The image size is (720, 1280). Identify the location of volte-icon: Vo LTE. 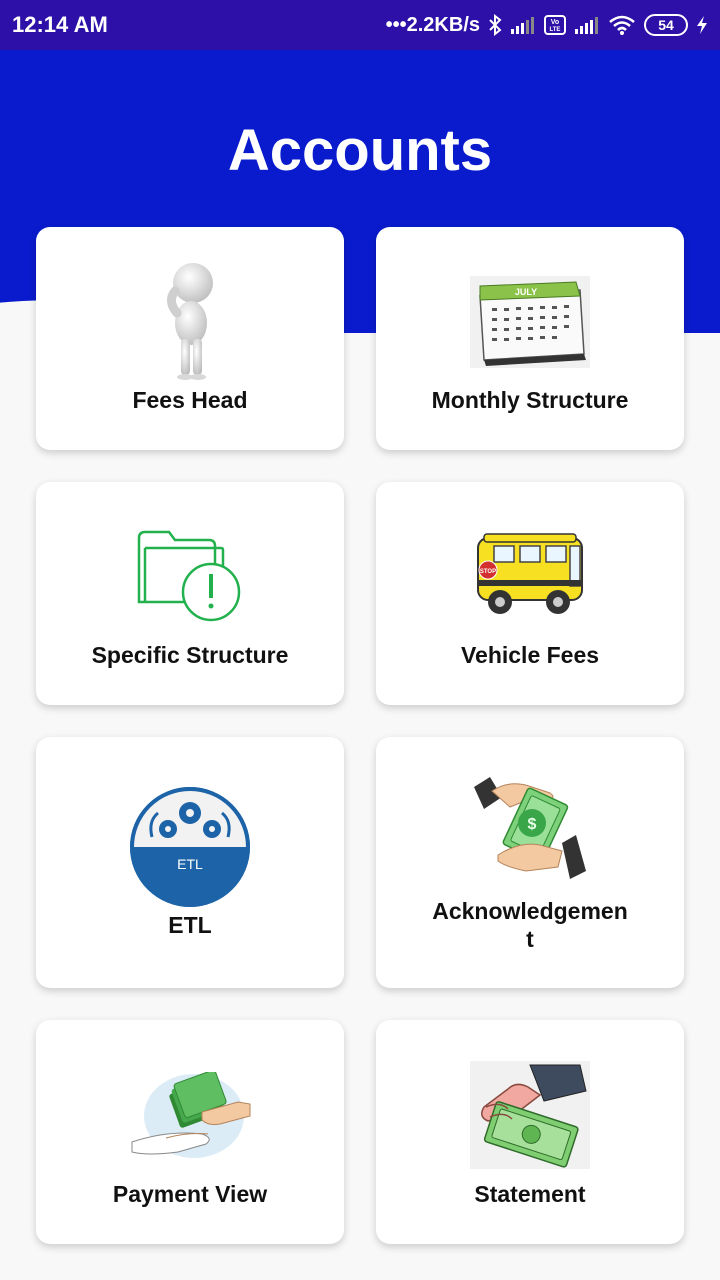
(555, 25).